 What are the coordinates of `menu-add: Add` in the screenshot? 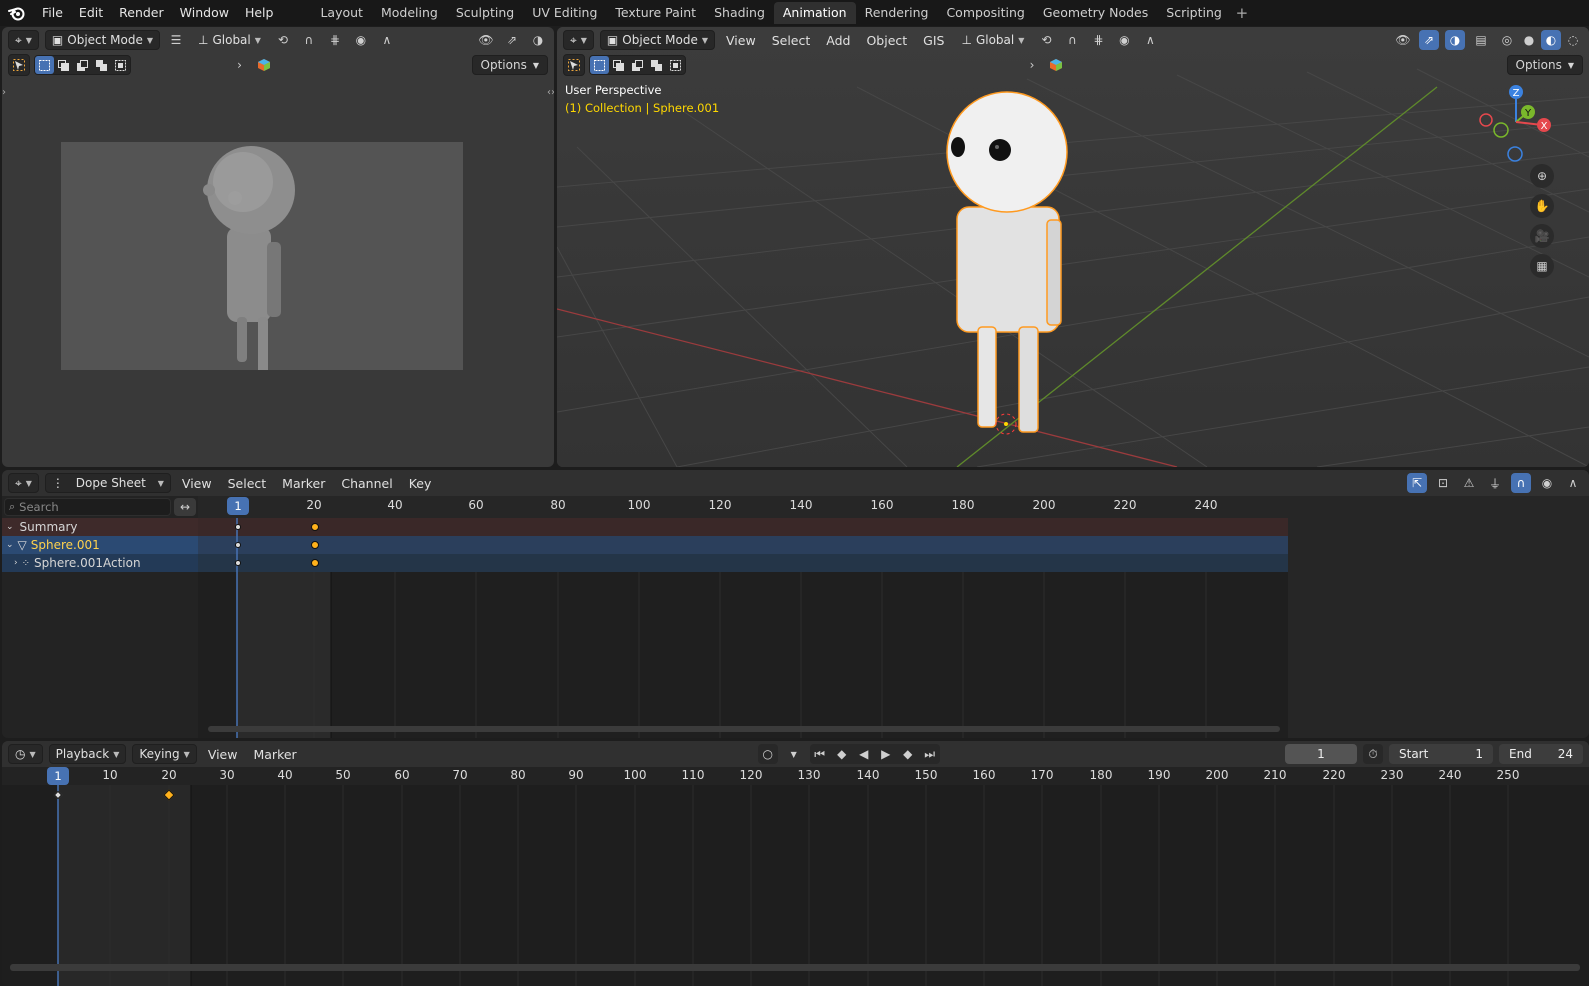 It's located at (838, 40).